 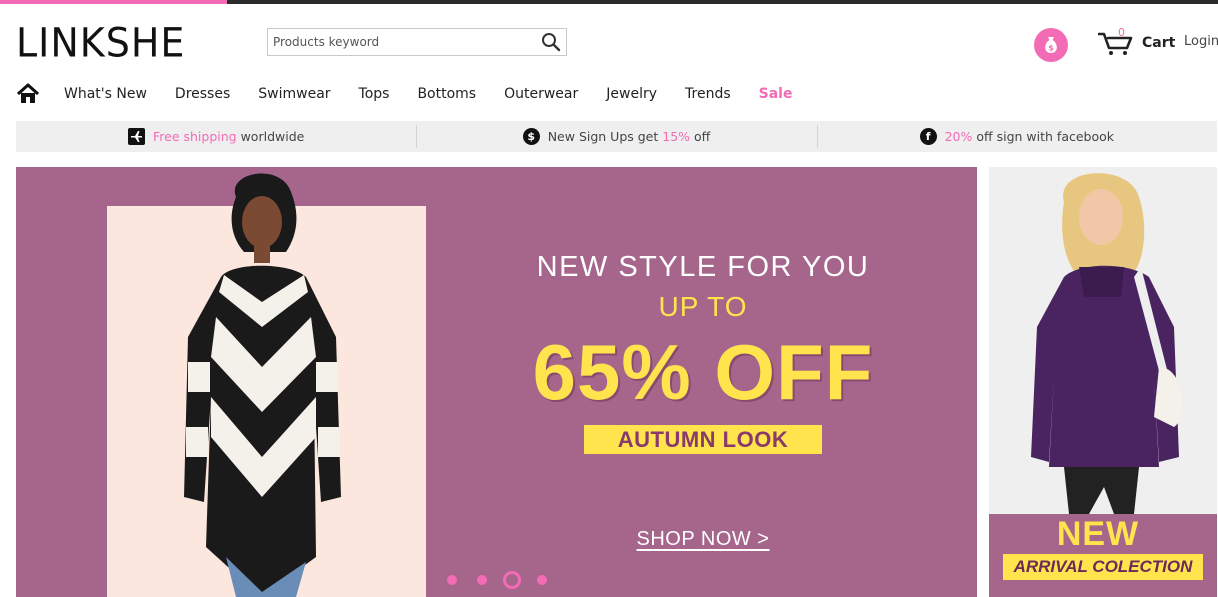 I want to click on search-icon, so click(x=551, y=42).